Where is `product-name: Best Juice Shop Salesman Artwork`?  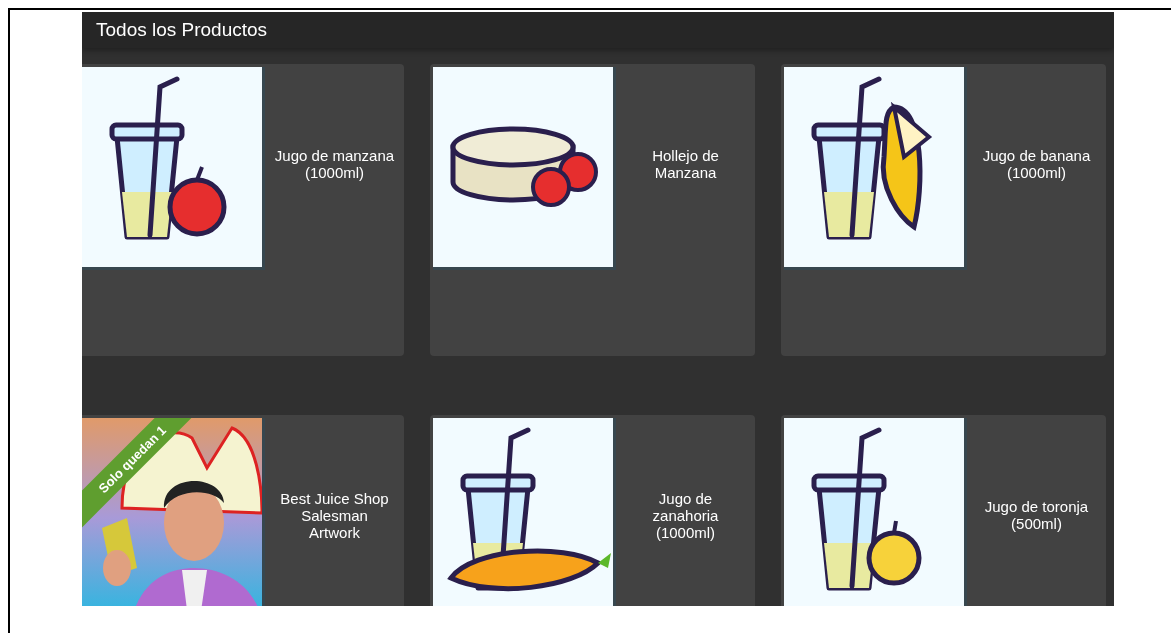
product-name: Best Juice Shop Salesman Artwork is located at coordinates (334, 515).